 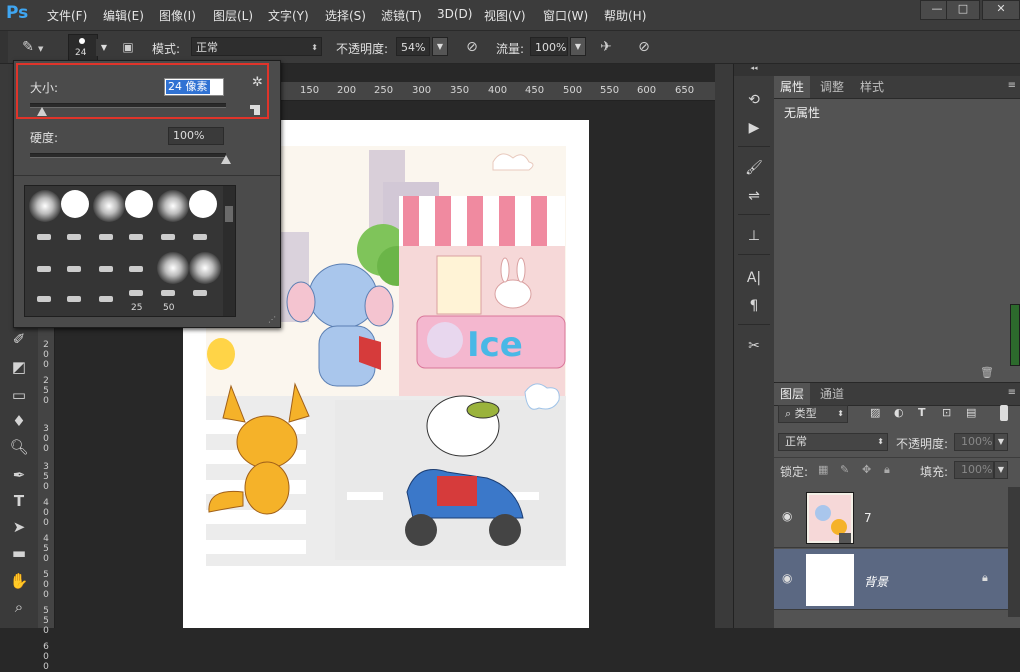 I want to click on layer-opacity-field: 100%, so click(x=974, y=442).